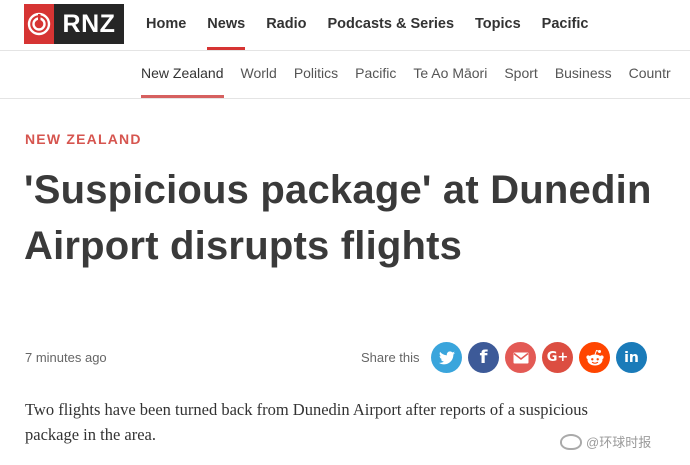 This screenshot has height=465, width=690. What do you see at coordinates (259, 74) in the screenshot?
I see `subnav-world: World` at bounding box center [259, 74].